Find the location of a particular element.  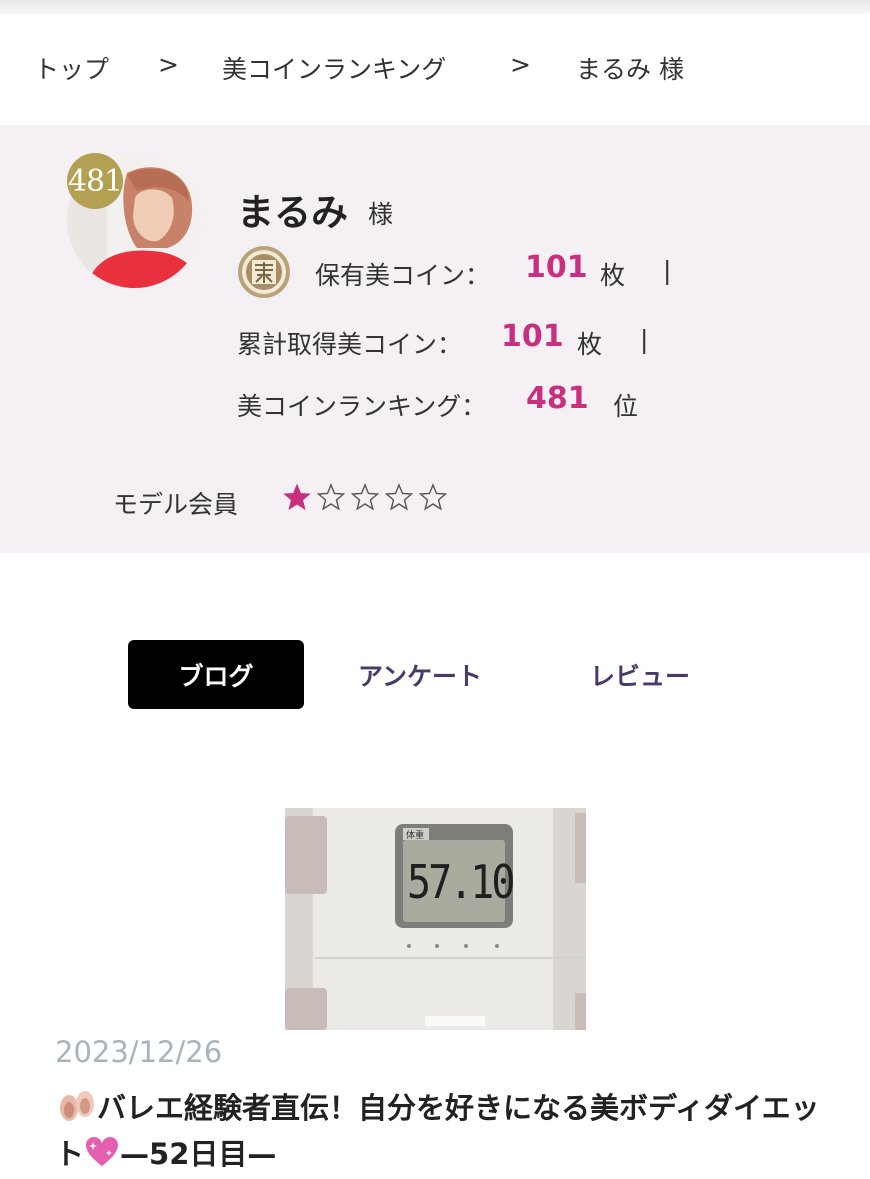

ranking-value: 481 is located at coordinates (557, 398).